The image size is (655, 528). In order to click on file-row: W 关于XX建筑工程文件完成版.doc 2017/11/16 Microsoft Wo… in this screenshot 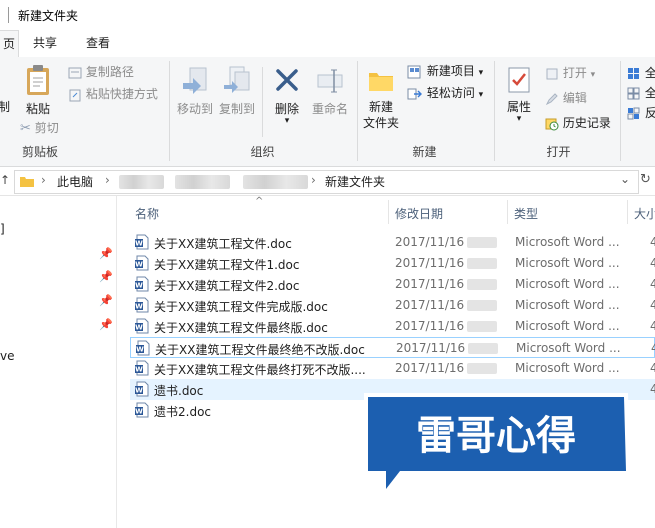, I will do `click(392, 305)`.